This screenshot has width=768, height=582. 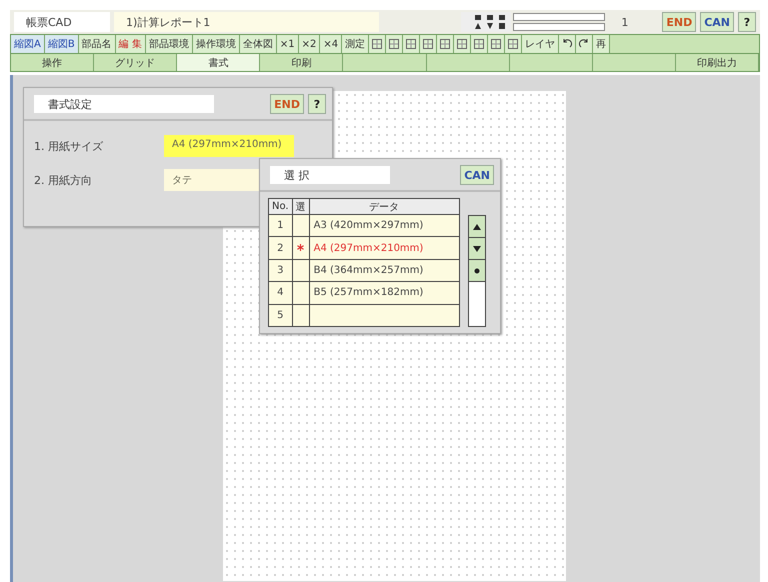 What do you see at coordinates (69, 146) in the screenshot?
I see `field-label: 1. 用紙サイズ` at bounding box center [69, 146].